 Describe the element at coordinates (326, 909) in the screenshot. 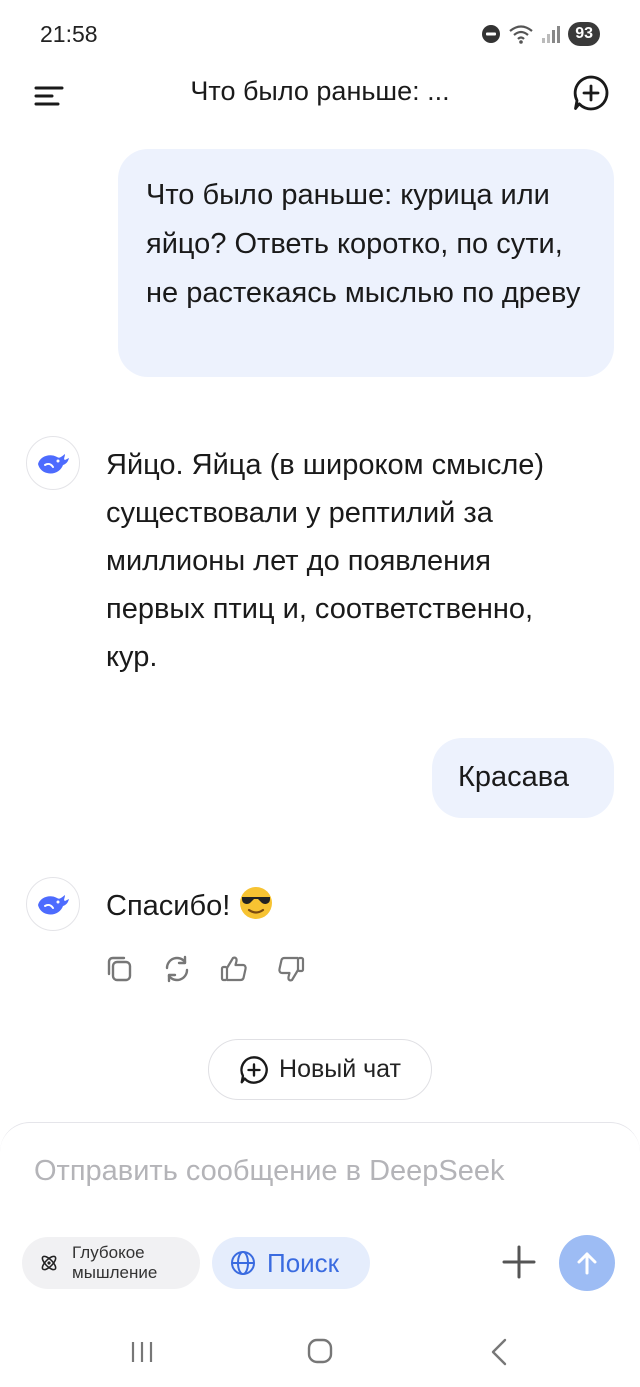

I see `assistant-message: Спасибо!` at that location.